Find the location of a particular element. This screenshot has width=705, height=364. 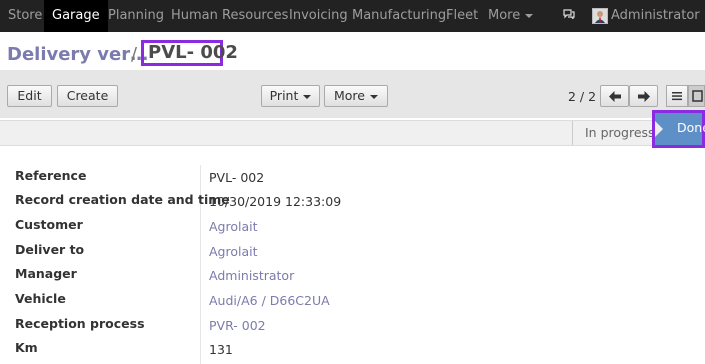

more-label: More is located at coordinates (349, 95).